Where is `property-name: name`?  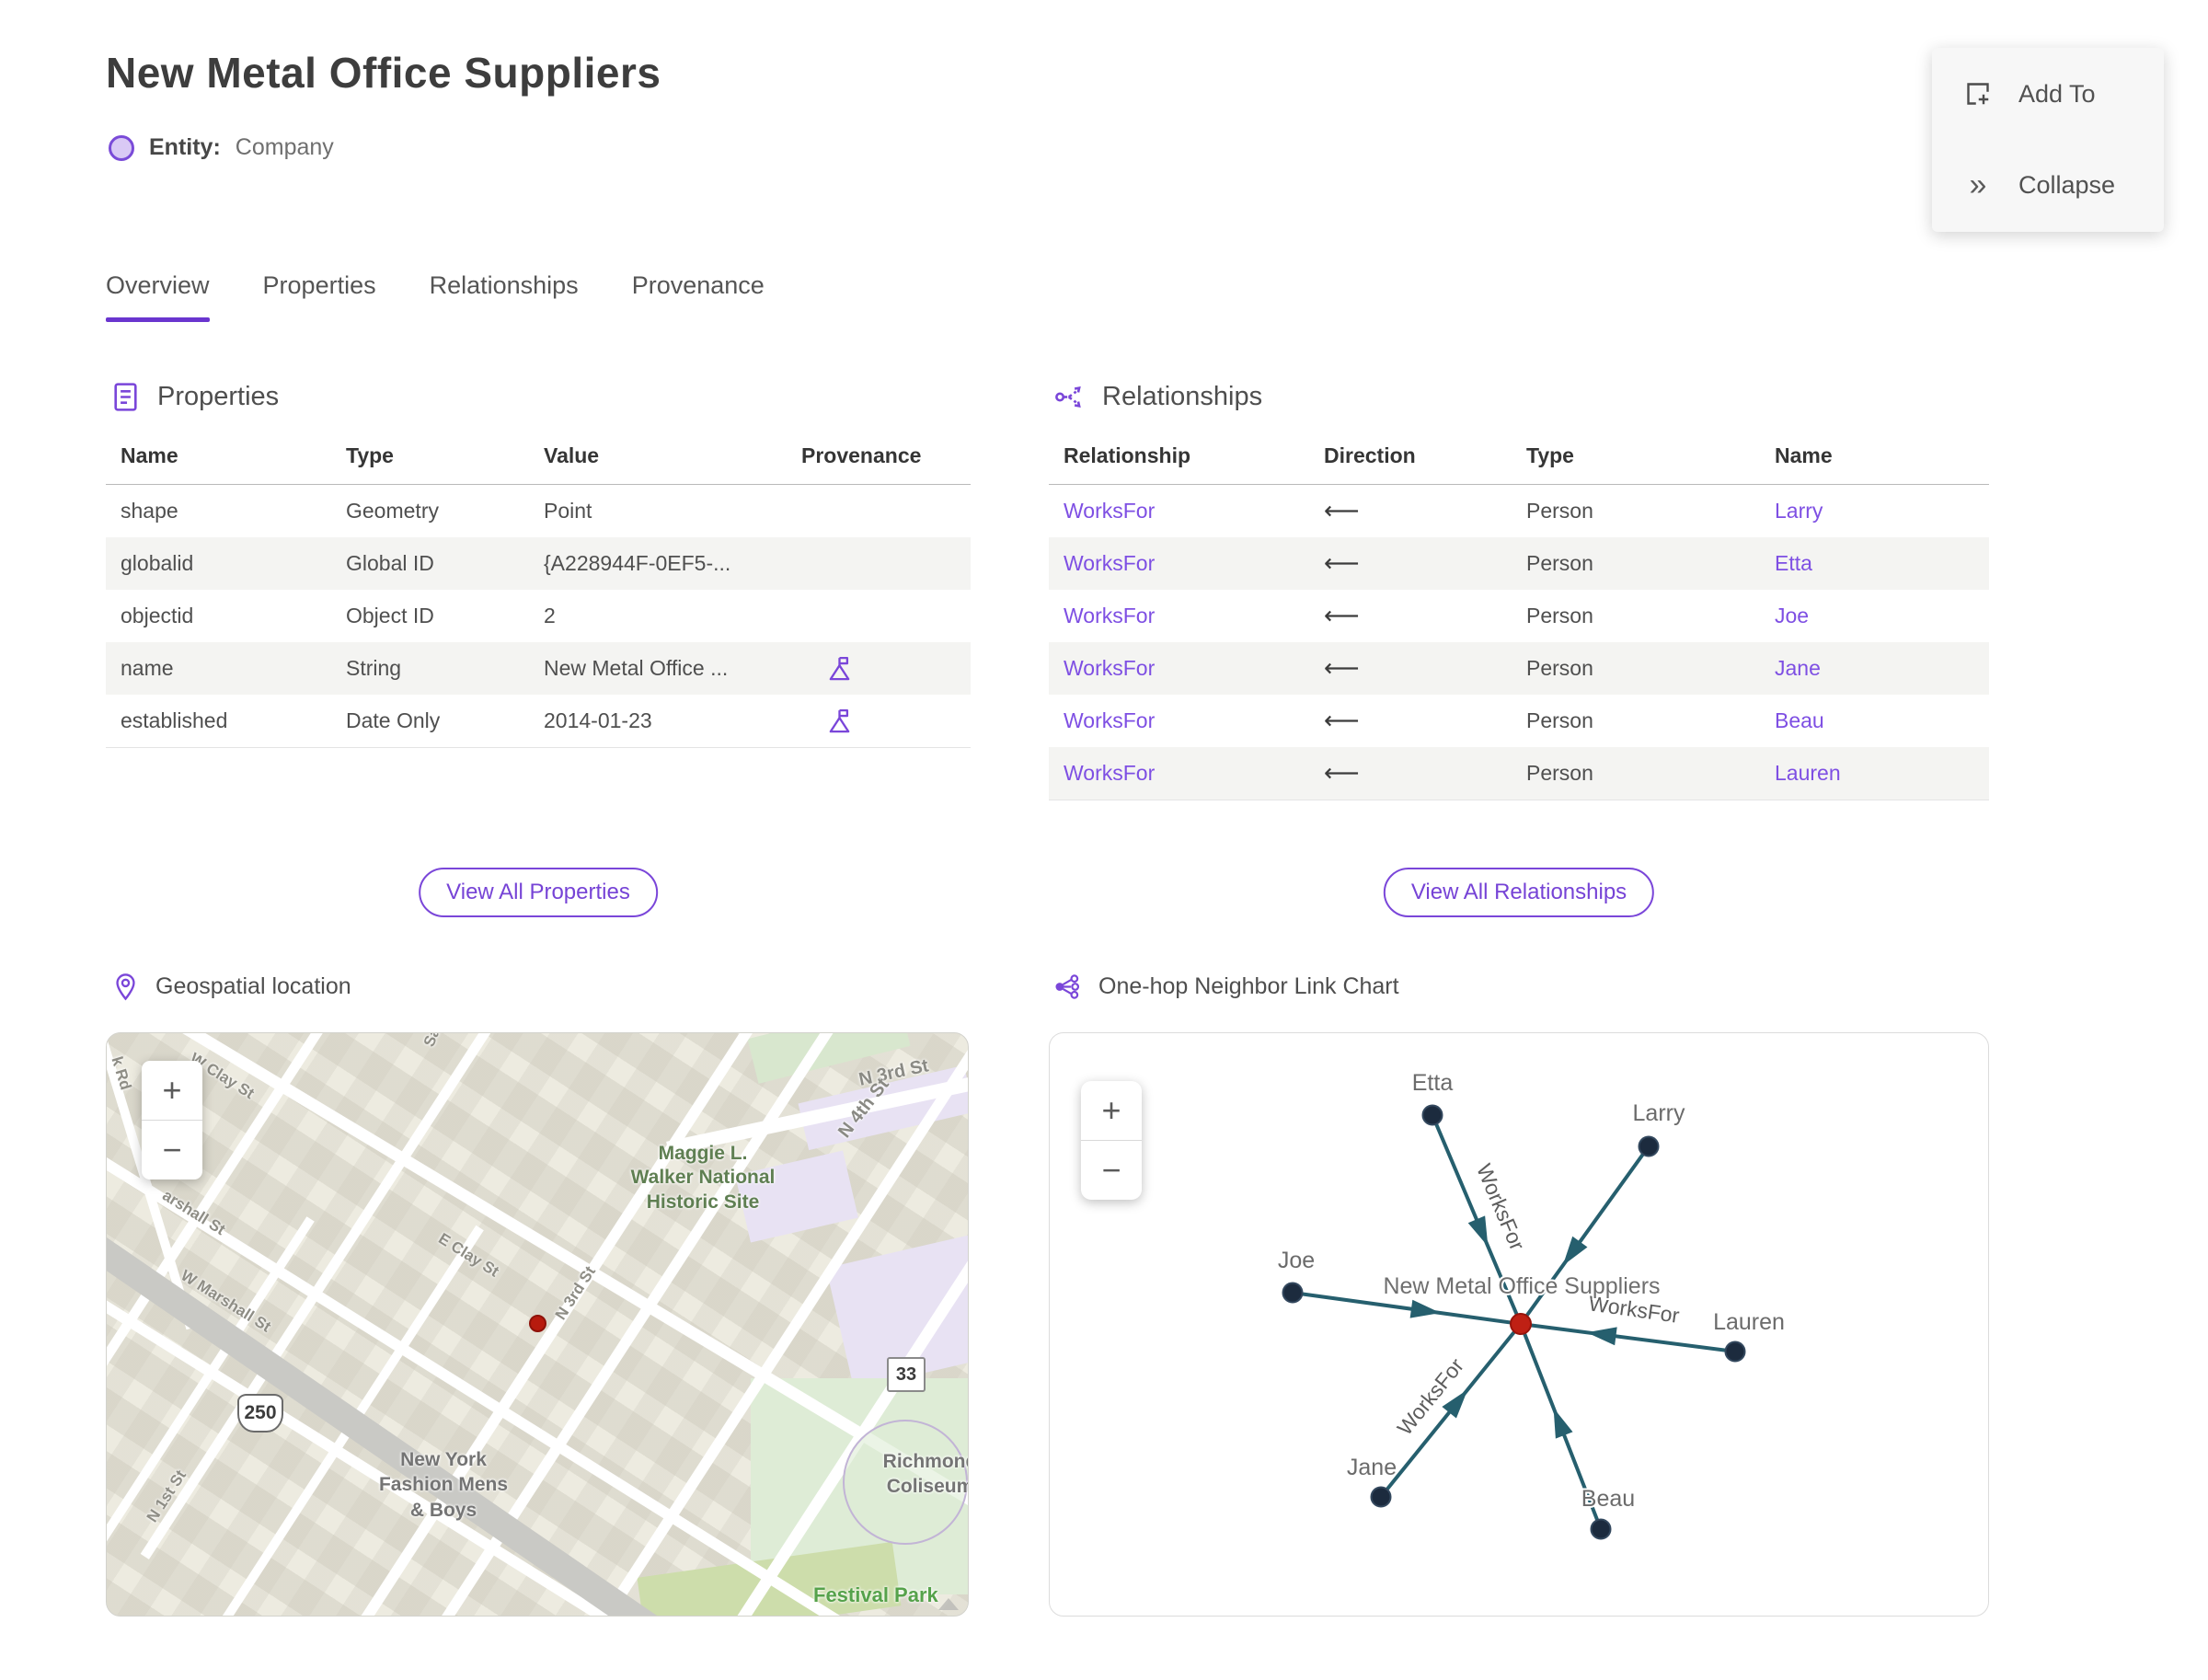
property-name: name is located at coordinates (147, 668).